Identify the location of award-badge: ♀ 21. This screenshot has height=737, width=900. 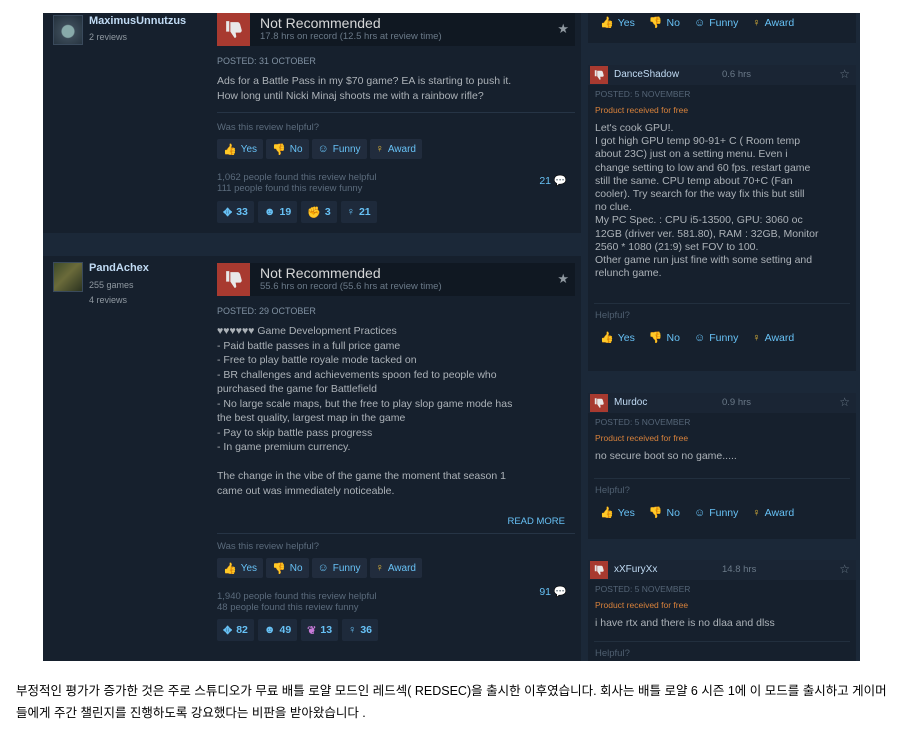
(358, 212).